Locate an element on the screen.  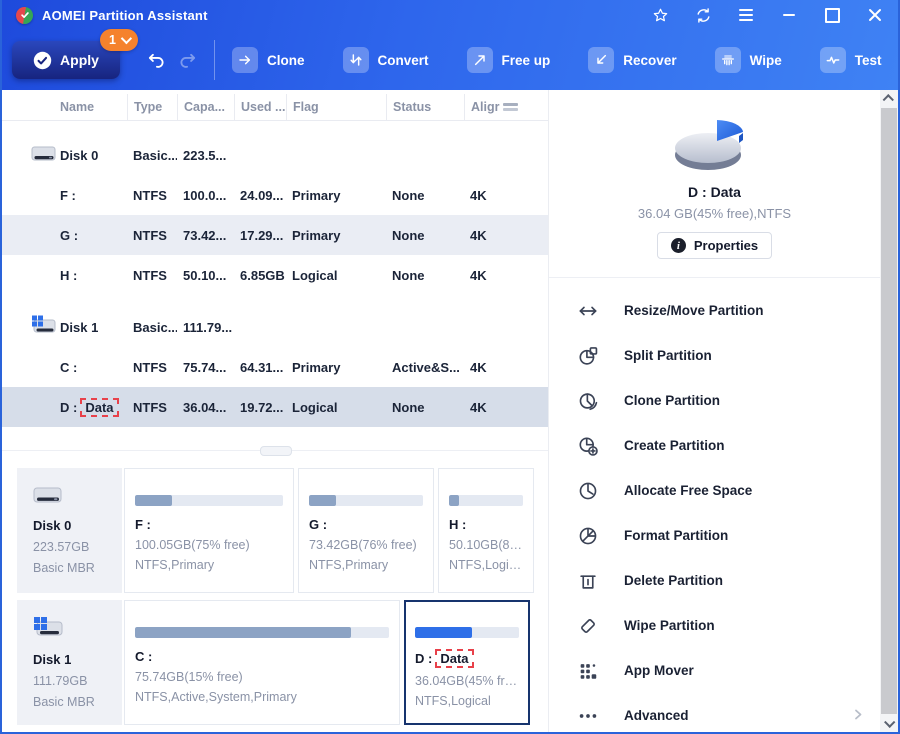
properties-button: Properties is located at coordinates (714, 245).